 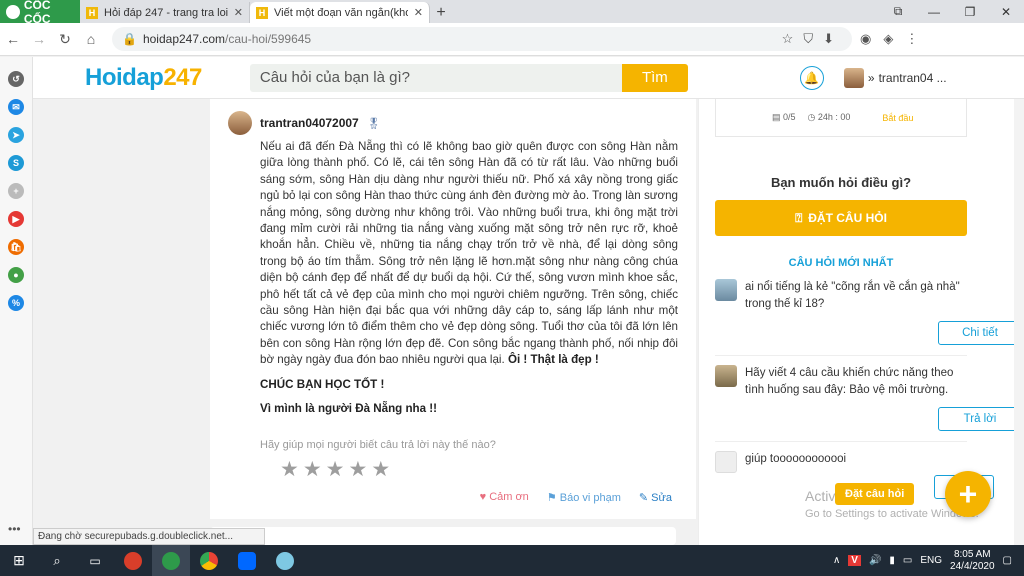 I want to click on close-window-icon: ✕, so click(x=1006, y=11).